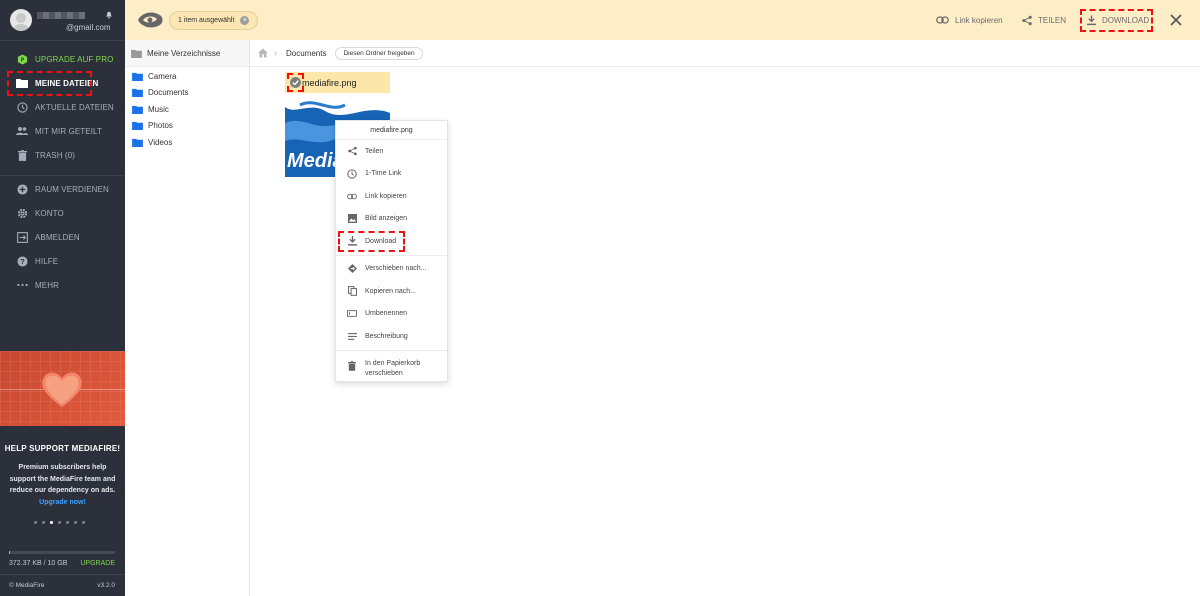 The image size is (1200, 596). I want to click on tree-item-label: Camera, so click(162, 76).